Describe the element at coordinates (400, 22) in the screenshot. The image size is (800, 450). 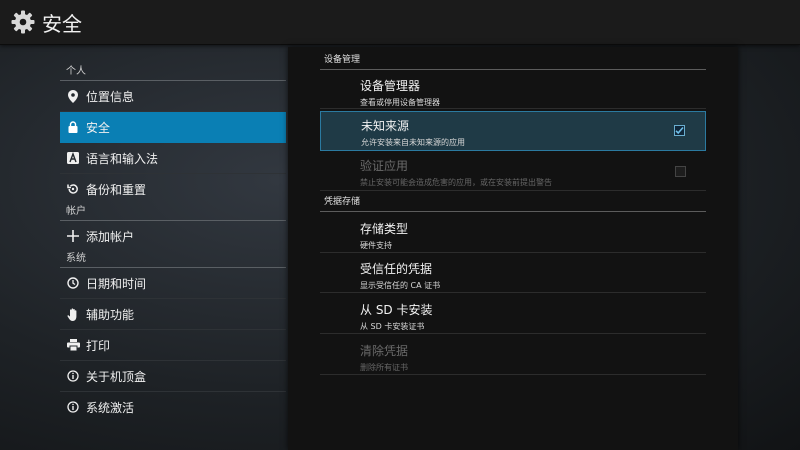
I see `action-bar: 安全` at that location.